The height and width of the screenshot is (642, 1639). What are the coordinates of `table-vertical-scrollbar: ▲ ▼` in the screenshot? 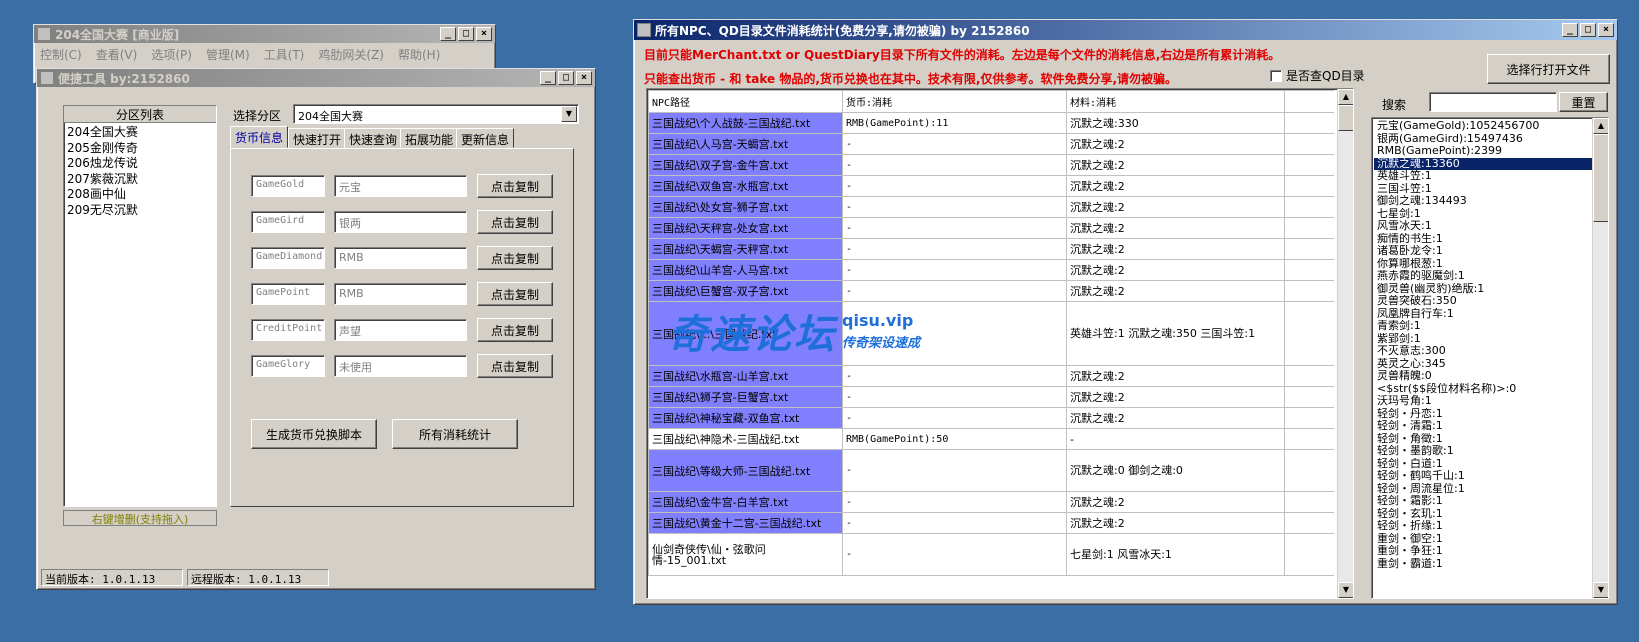 It's located at (1345, 343).